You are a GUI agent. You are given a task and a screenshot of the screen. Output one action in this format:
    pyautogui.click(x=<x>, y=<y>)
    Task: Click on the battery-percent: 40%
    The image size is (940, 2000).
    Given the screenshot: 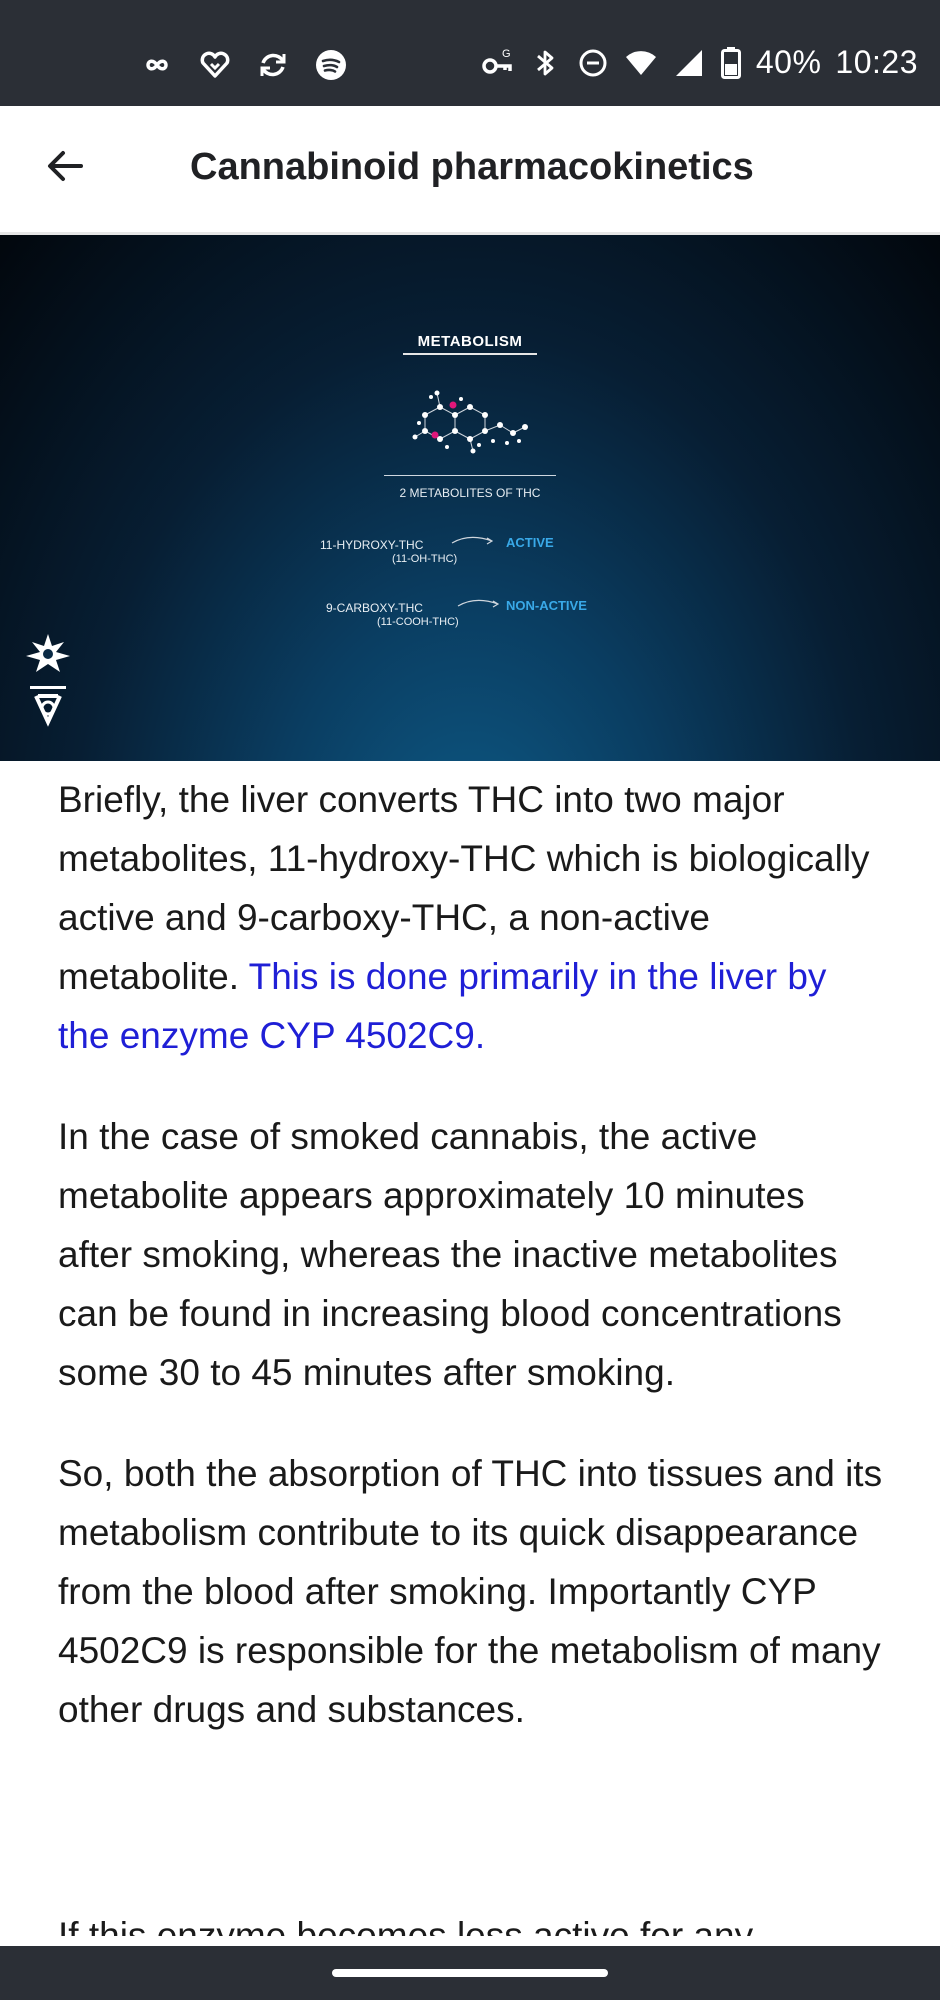 What is the action you would take?
    pyautogui.click(x=788, y=62)
    